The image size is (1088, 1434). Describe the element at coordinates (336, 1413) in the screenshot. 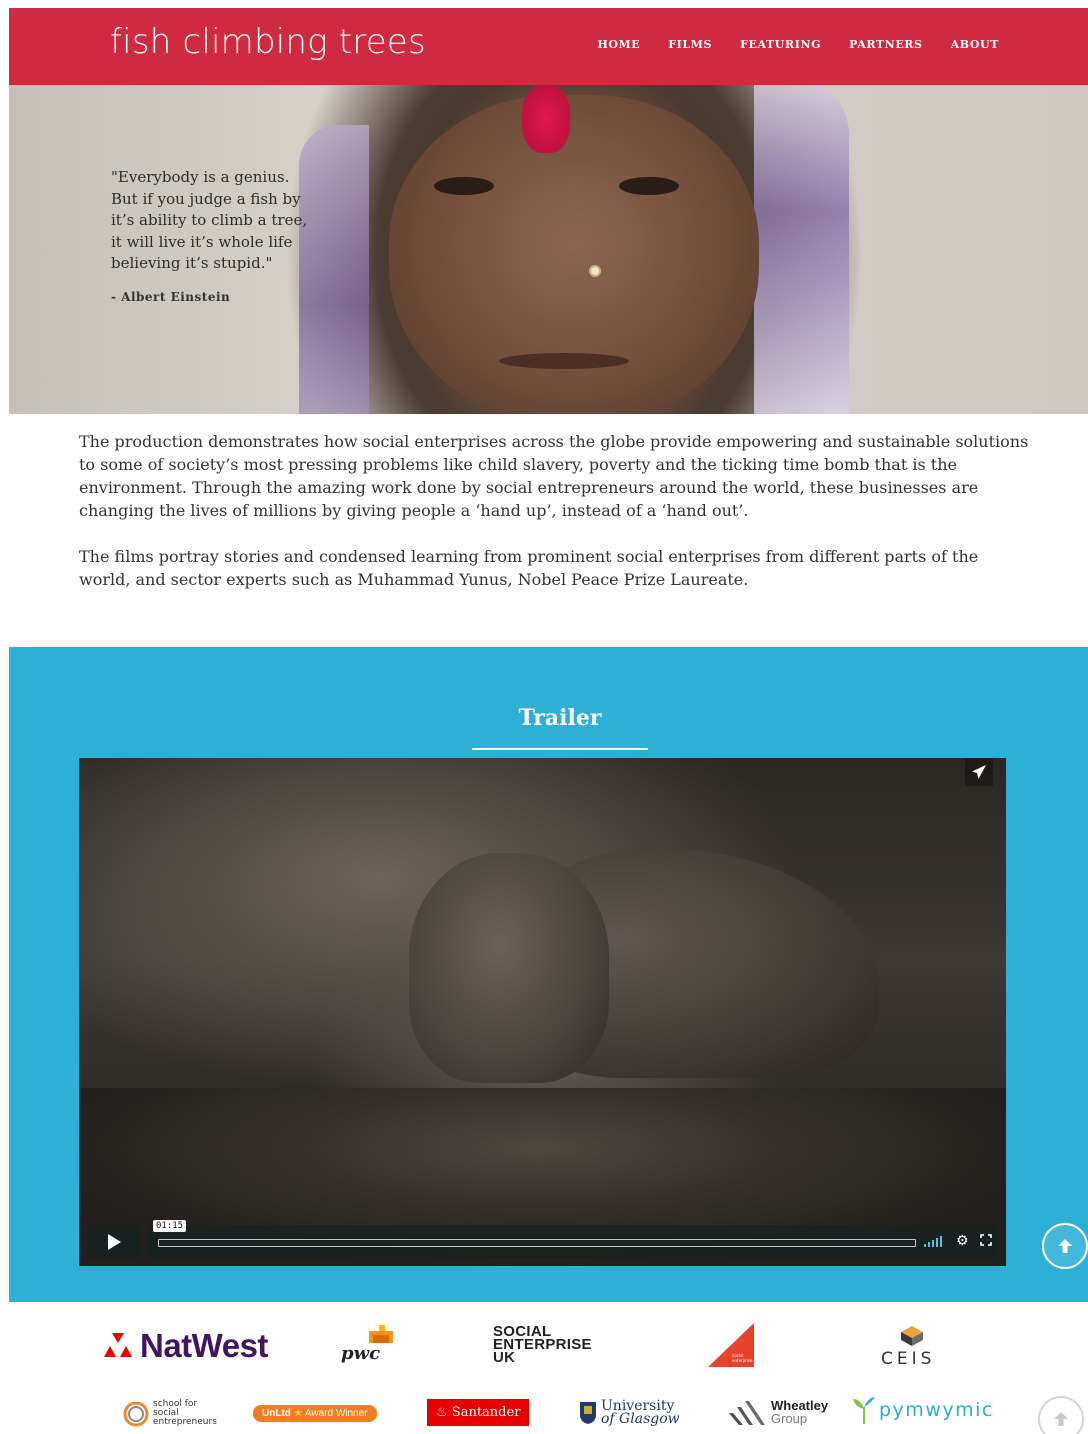

I see `unltd-award: Award Winner` at that location.